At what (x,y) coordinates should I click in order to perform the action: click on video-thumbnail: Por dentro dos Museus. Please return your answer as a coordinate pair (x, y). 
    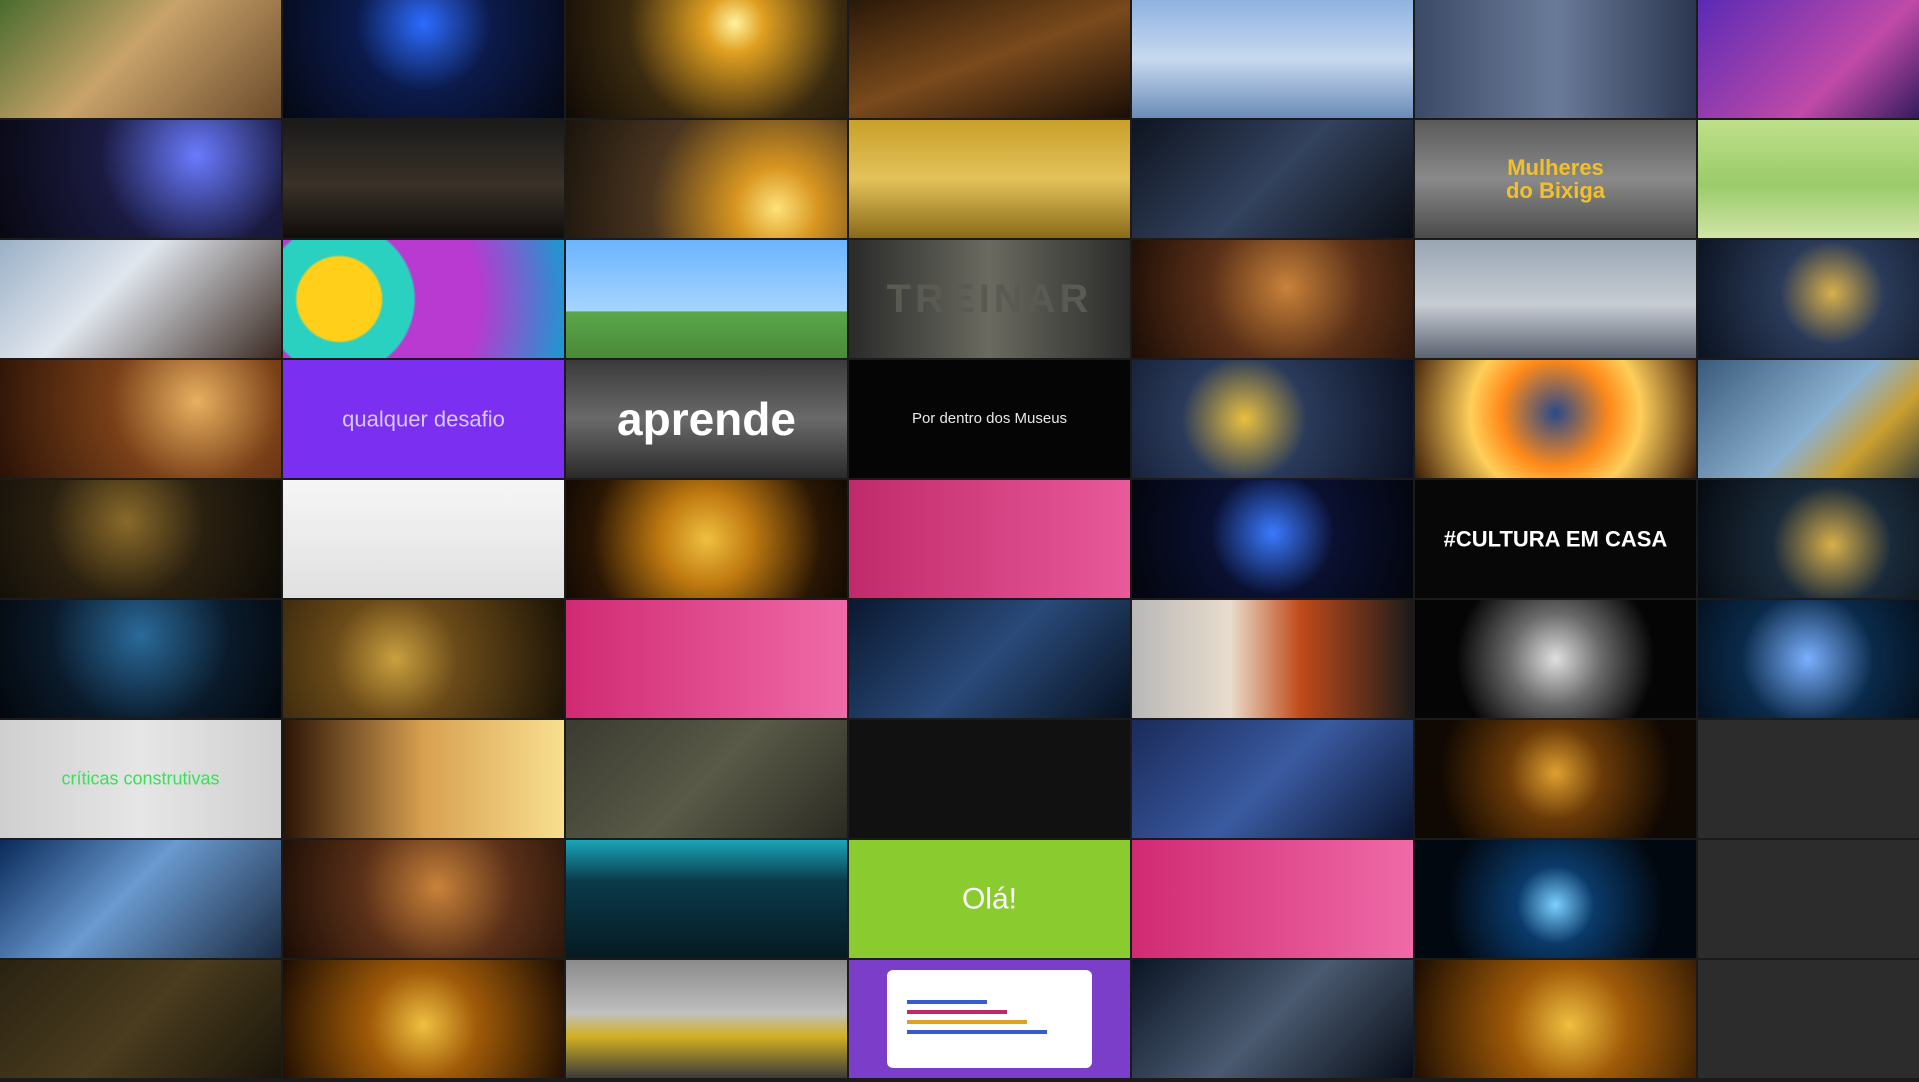
    Looking at the image, I should click on (989, 419).